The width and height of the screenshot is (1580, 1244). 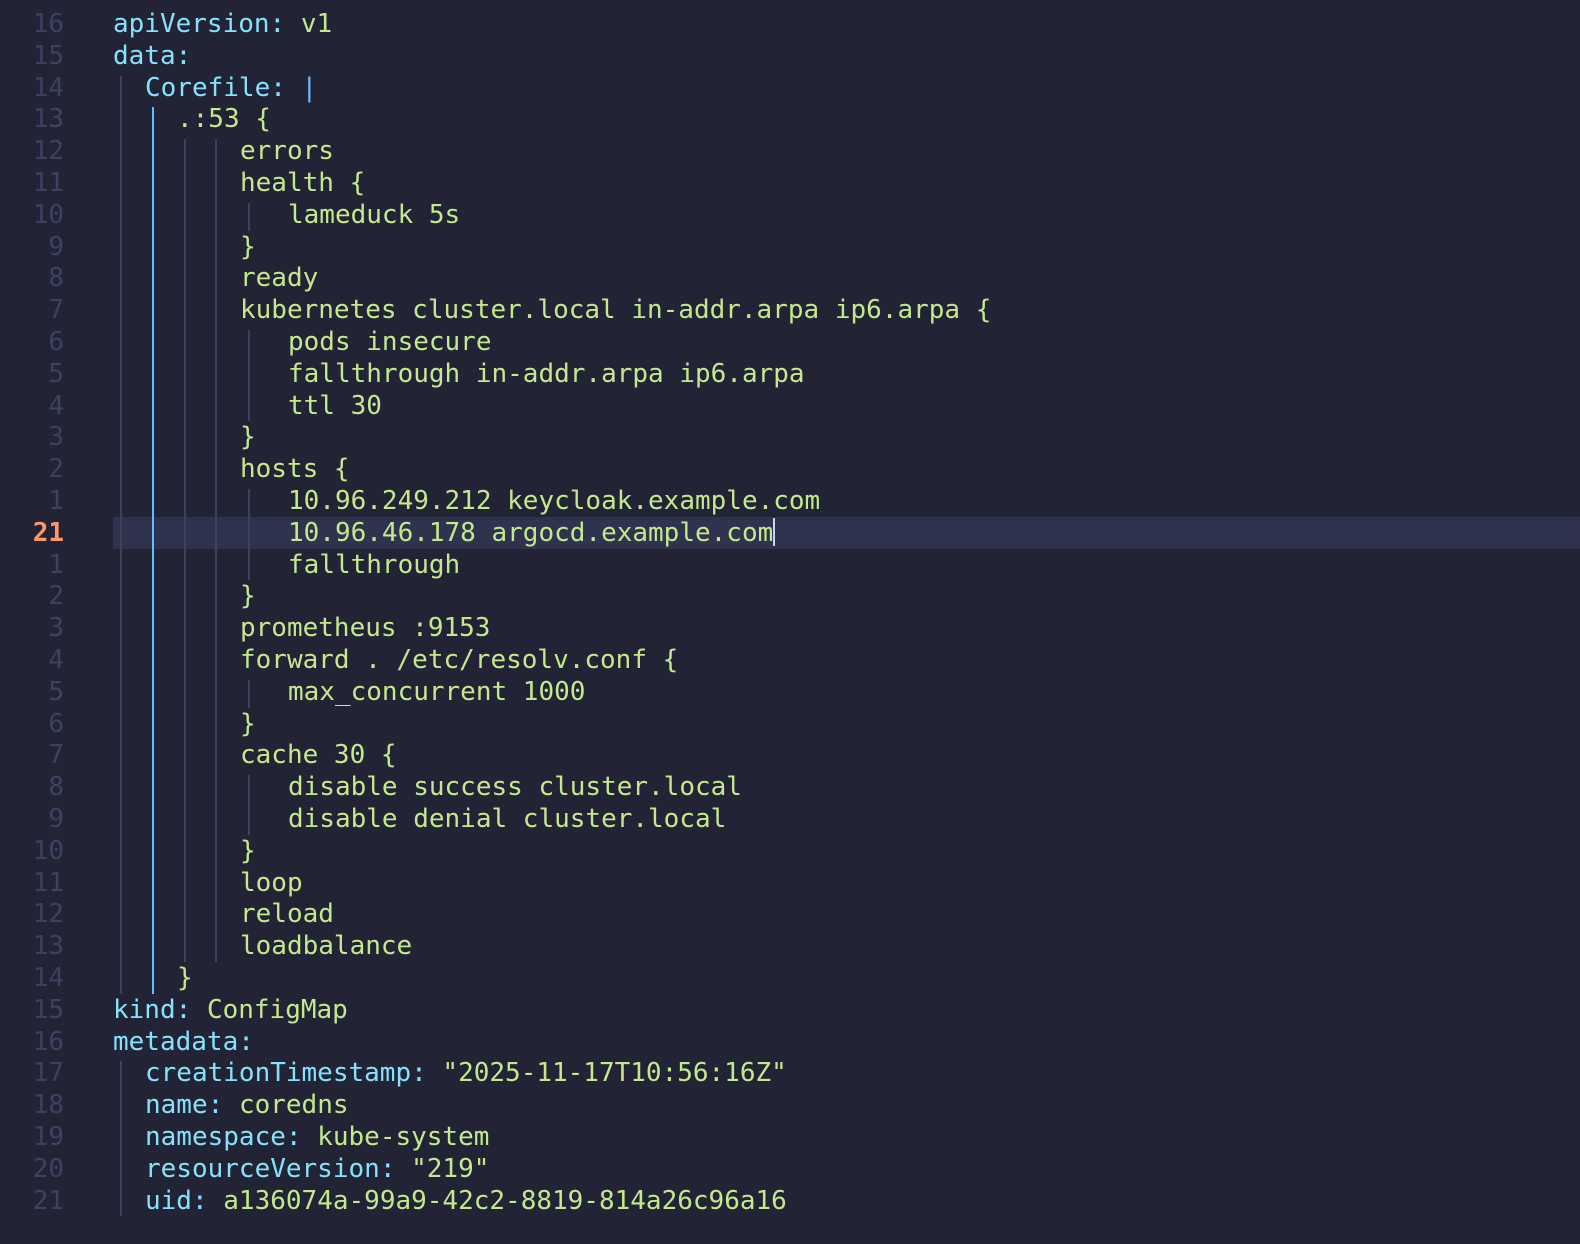 I want to click on editor-line: 1 10.96.249.212 keycloak.example.com, so click(x=790, y=501).